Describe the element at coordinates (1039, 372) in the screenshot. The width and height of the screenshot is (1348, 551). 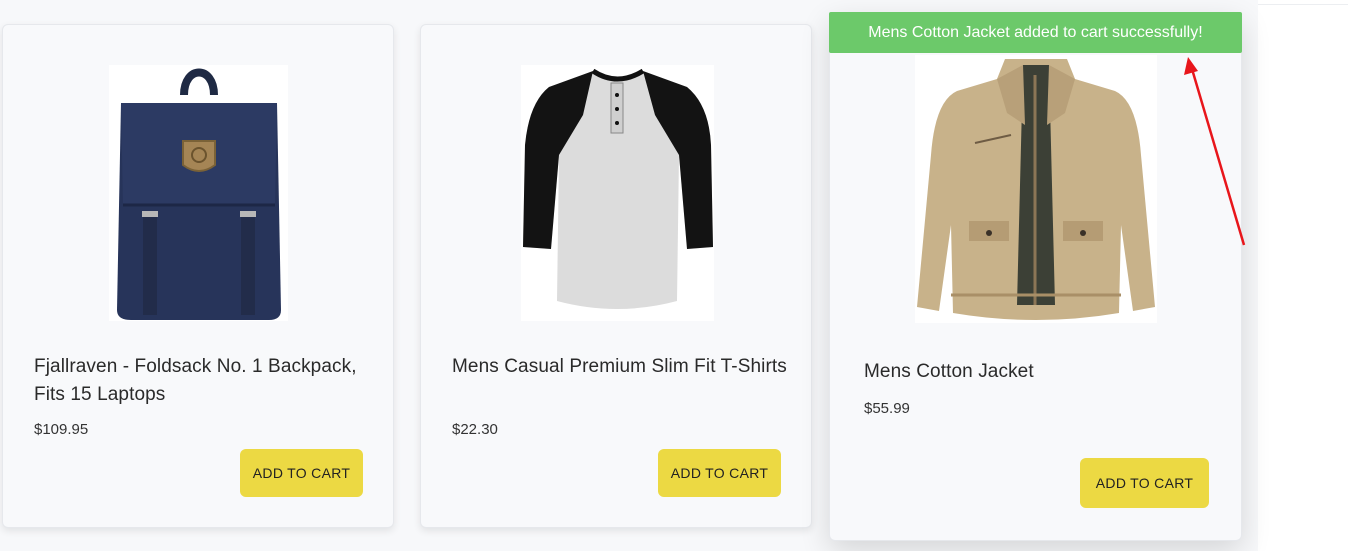
I see `product-title: Mens Cotton Jacket` at that location.